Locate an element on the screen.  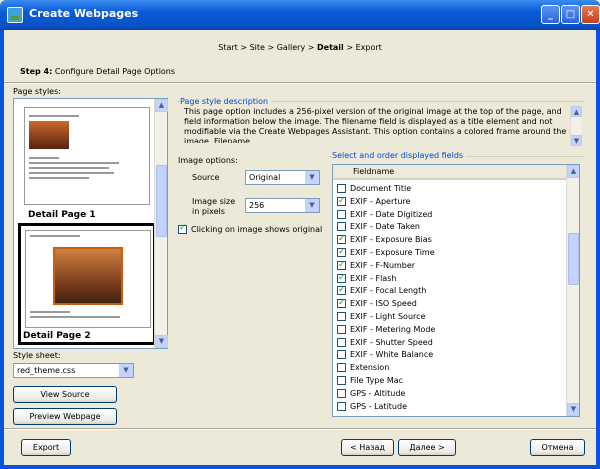
cancel-button: Отмена is located at coordinates (557, 447).